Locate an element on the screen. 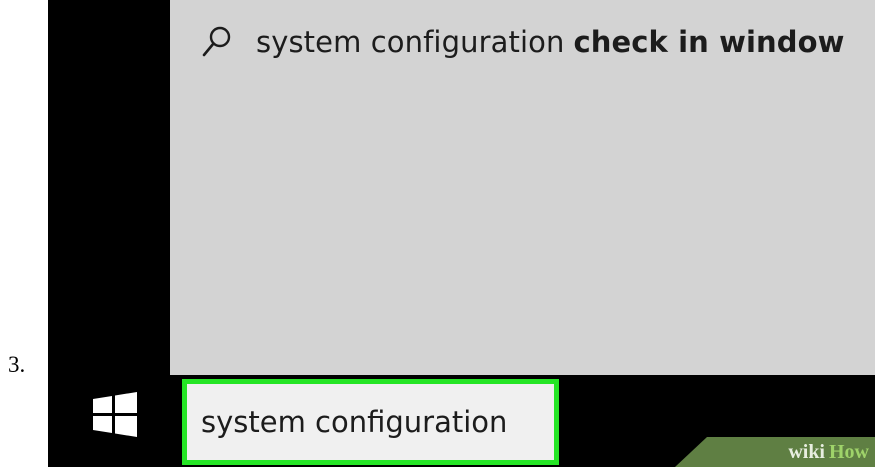  start-button is located at coordinates (115, 417).